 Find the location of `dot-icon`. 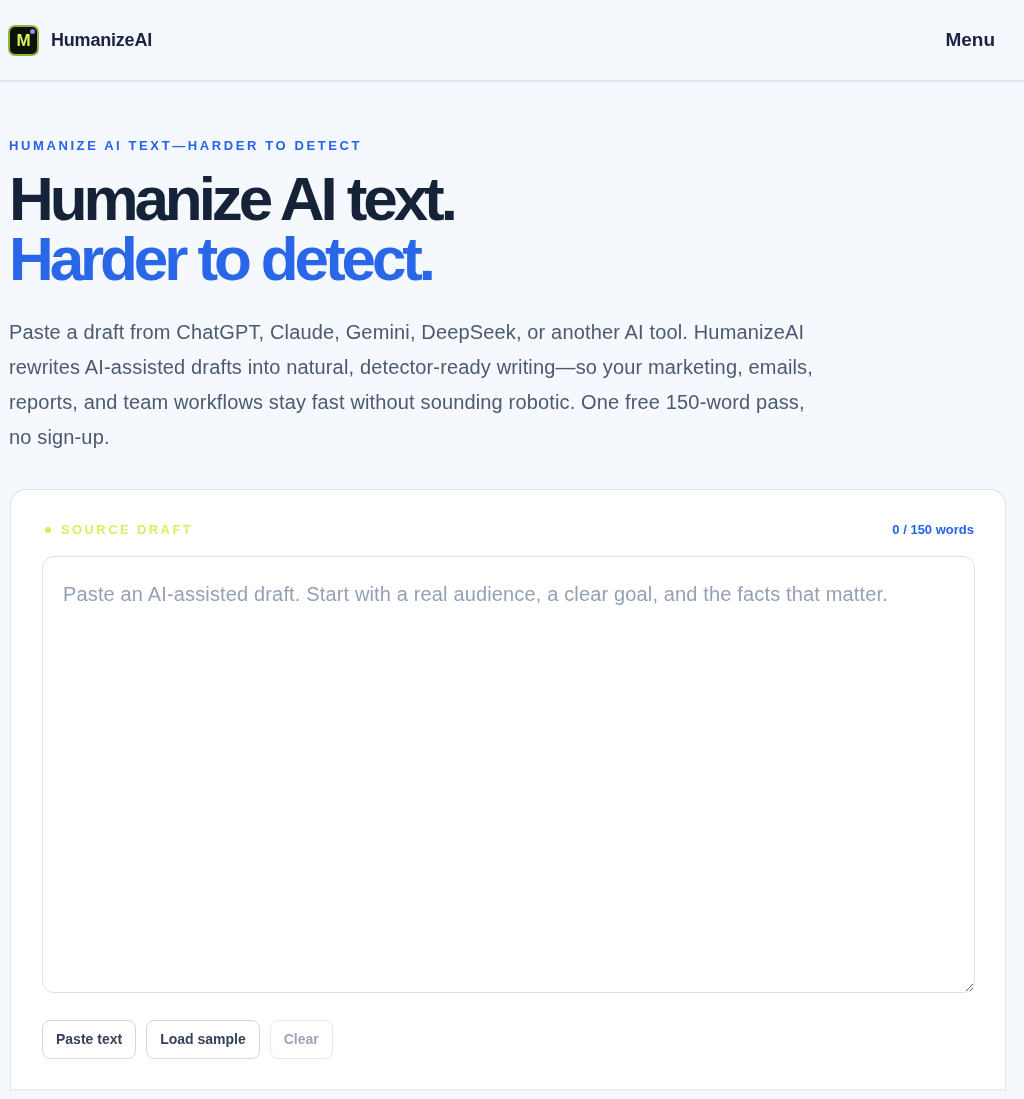

dot-icon is located at coordinates (32, 31).